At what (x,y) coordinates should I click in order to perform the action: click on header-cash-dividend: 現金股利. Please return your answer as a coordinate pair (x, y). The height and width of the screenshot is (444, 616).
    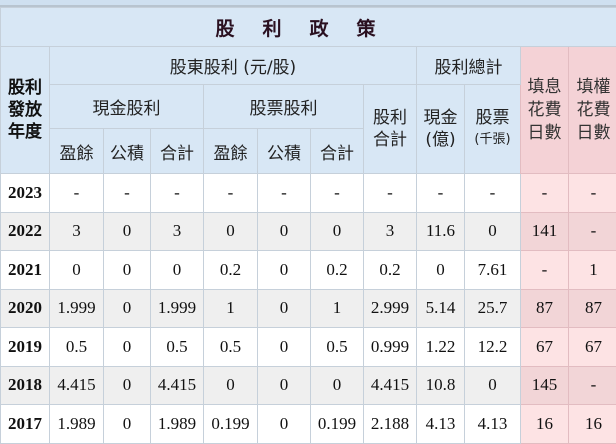
    Looking at the image, I should click on (126, 106).